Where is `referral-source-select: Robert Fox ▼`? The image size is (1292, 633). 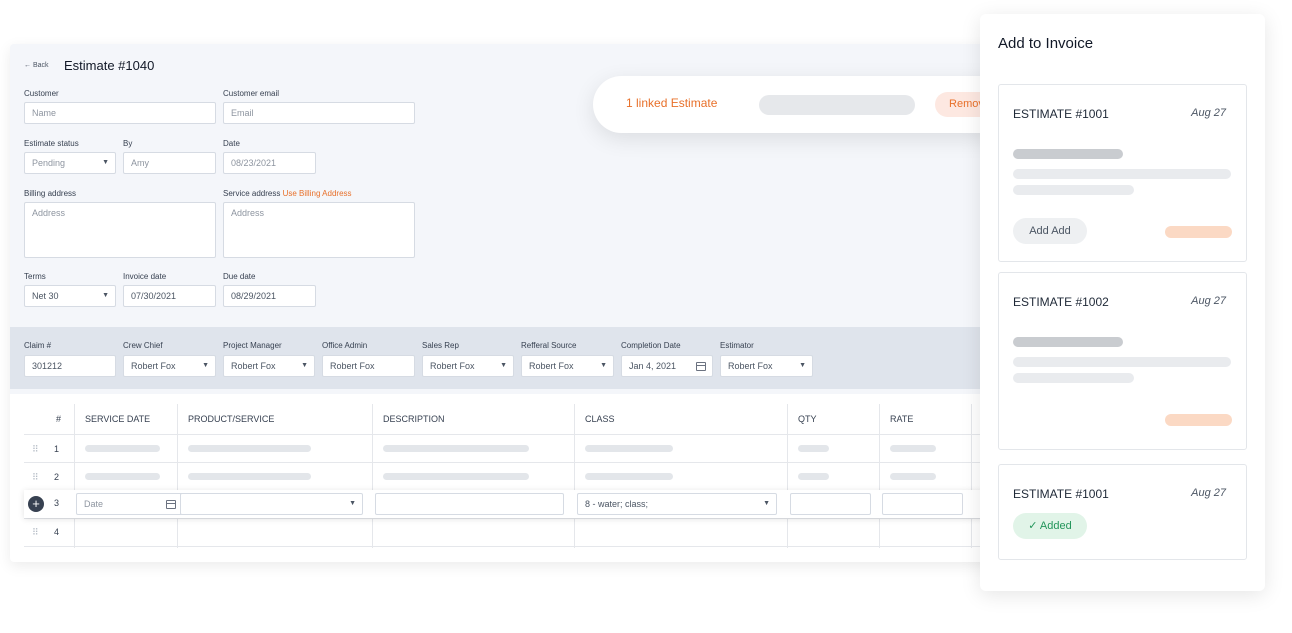 referral-source-select: Robert Fox ▼ is located at coordinates (567, 366).